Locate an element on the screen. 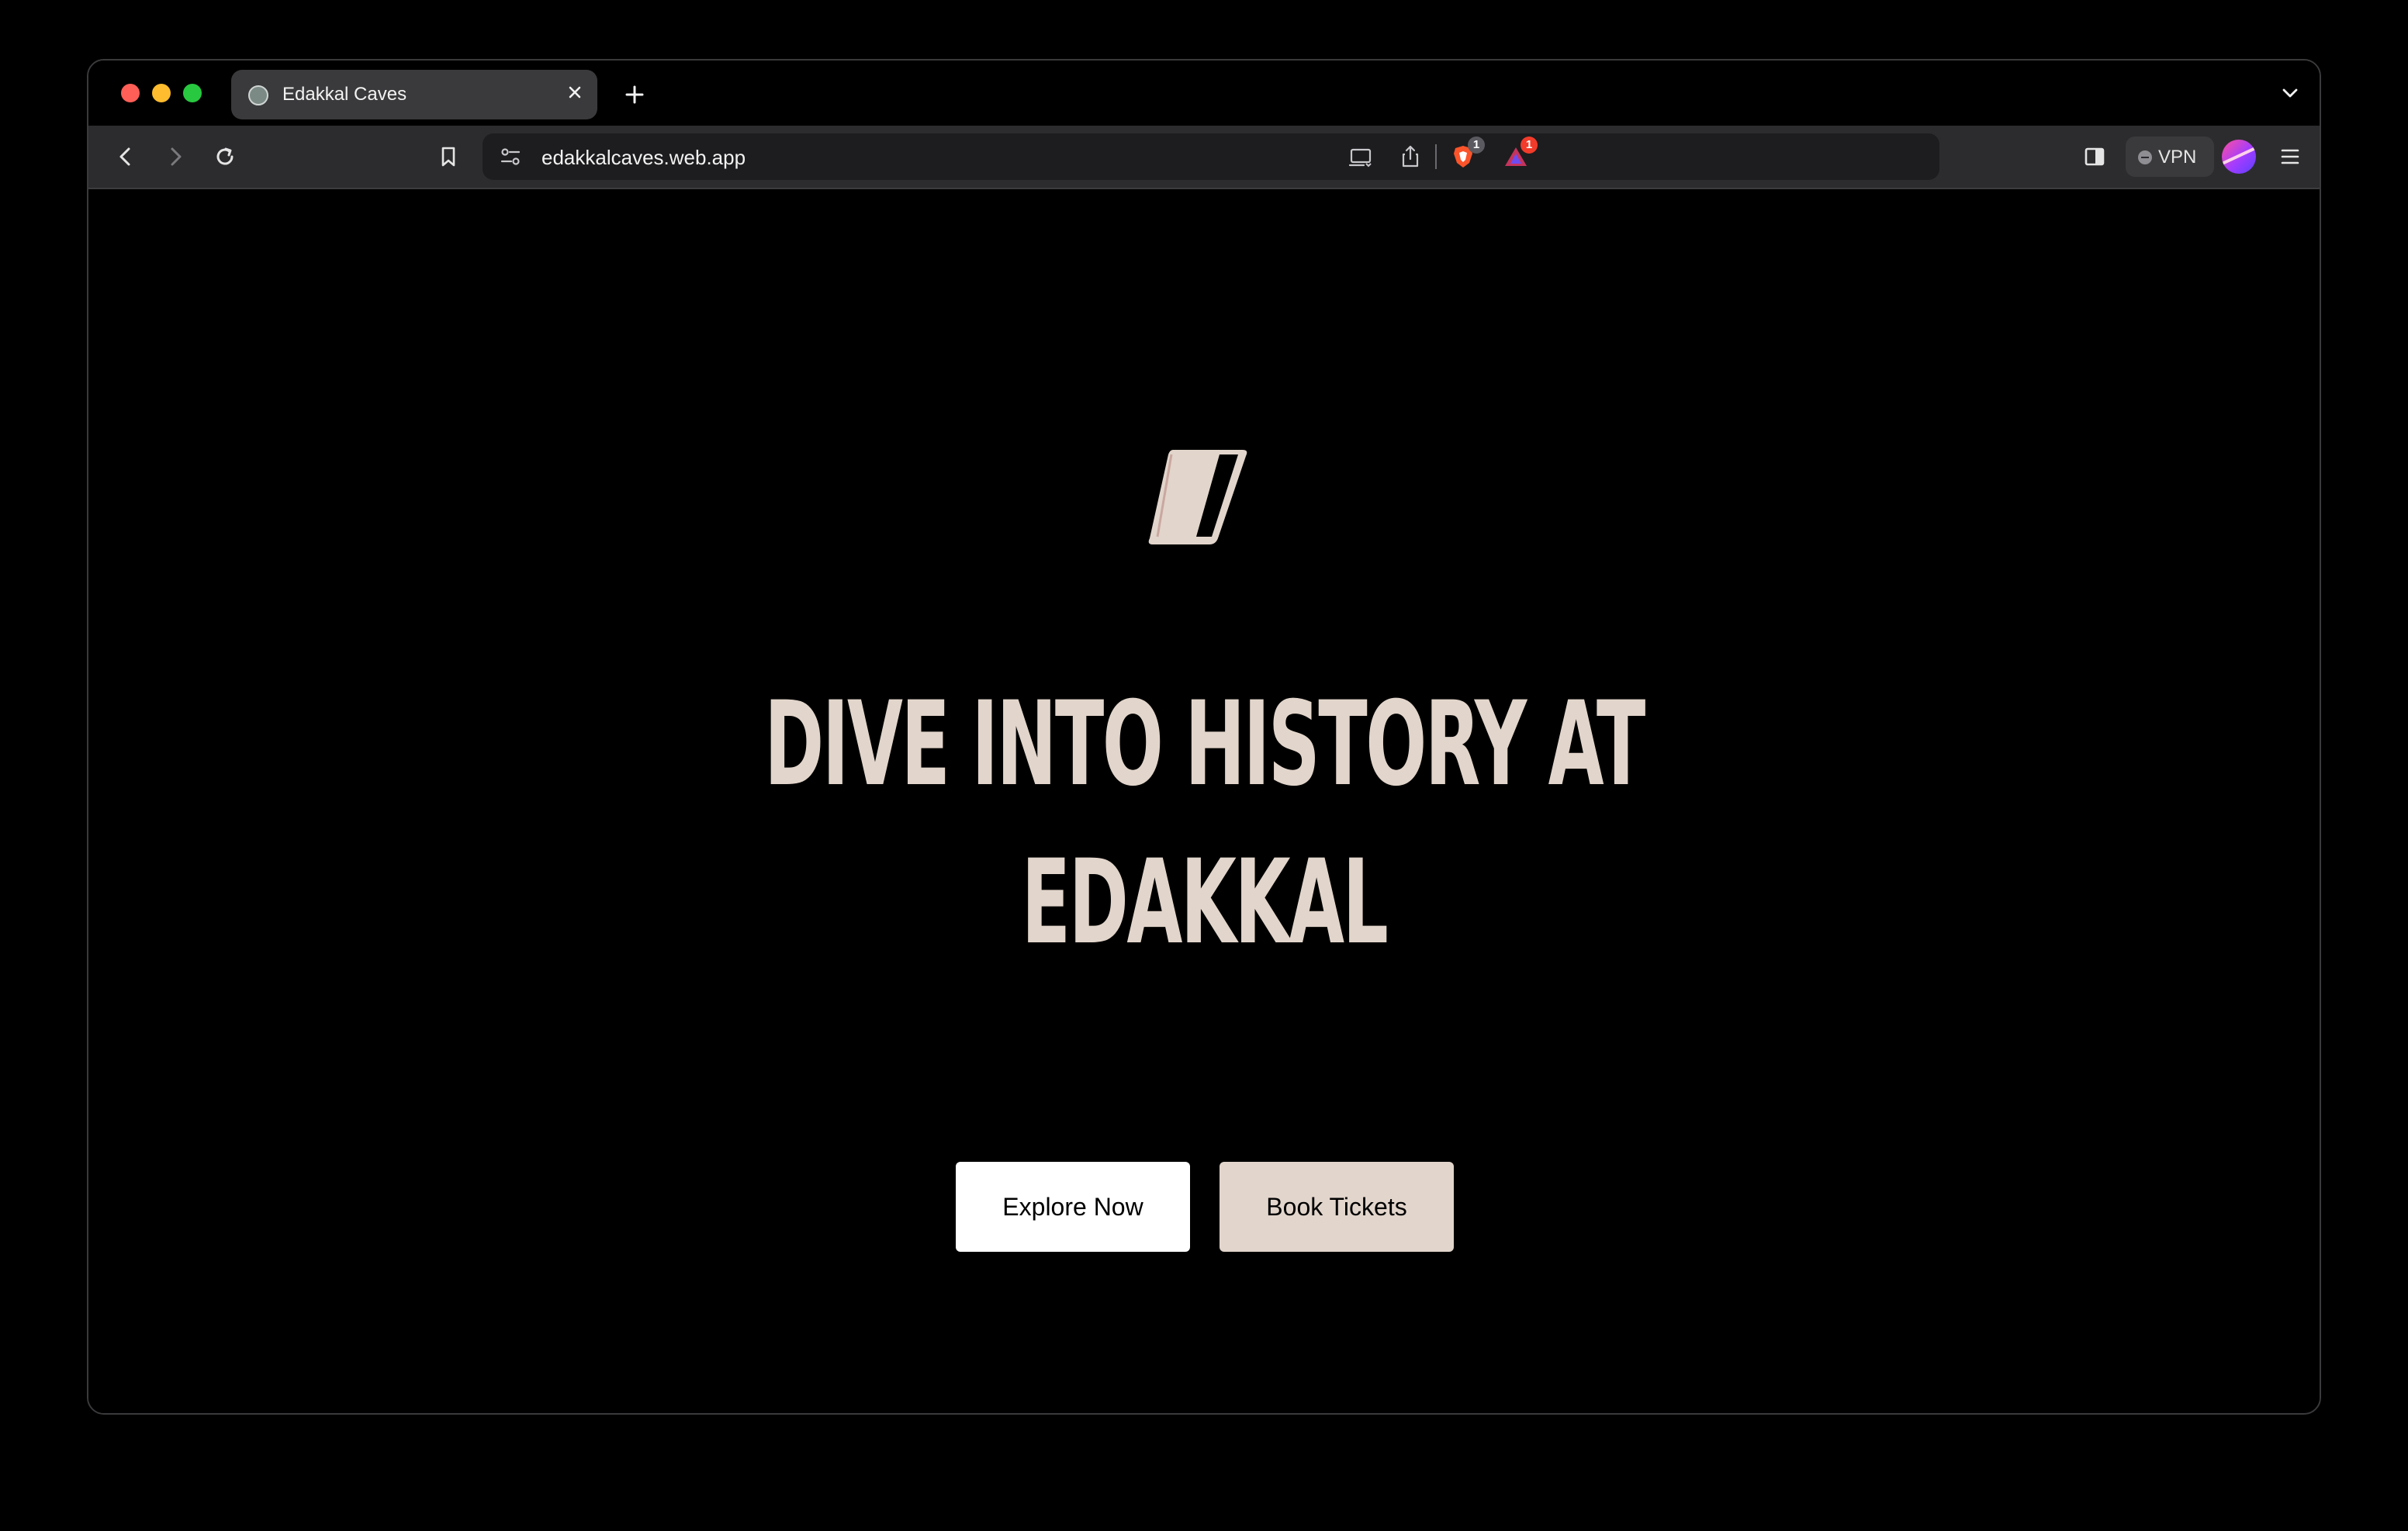 The height and width of the screenshot is (1531, 2408). reload-icon is located at coordinates (225, 156).